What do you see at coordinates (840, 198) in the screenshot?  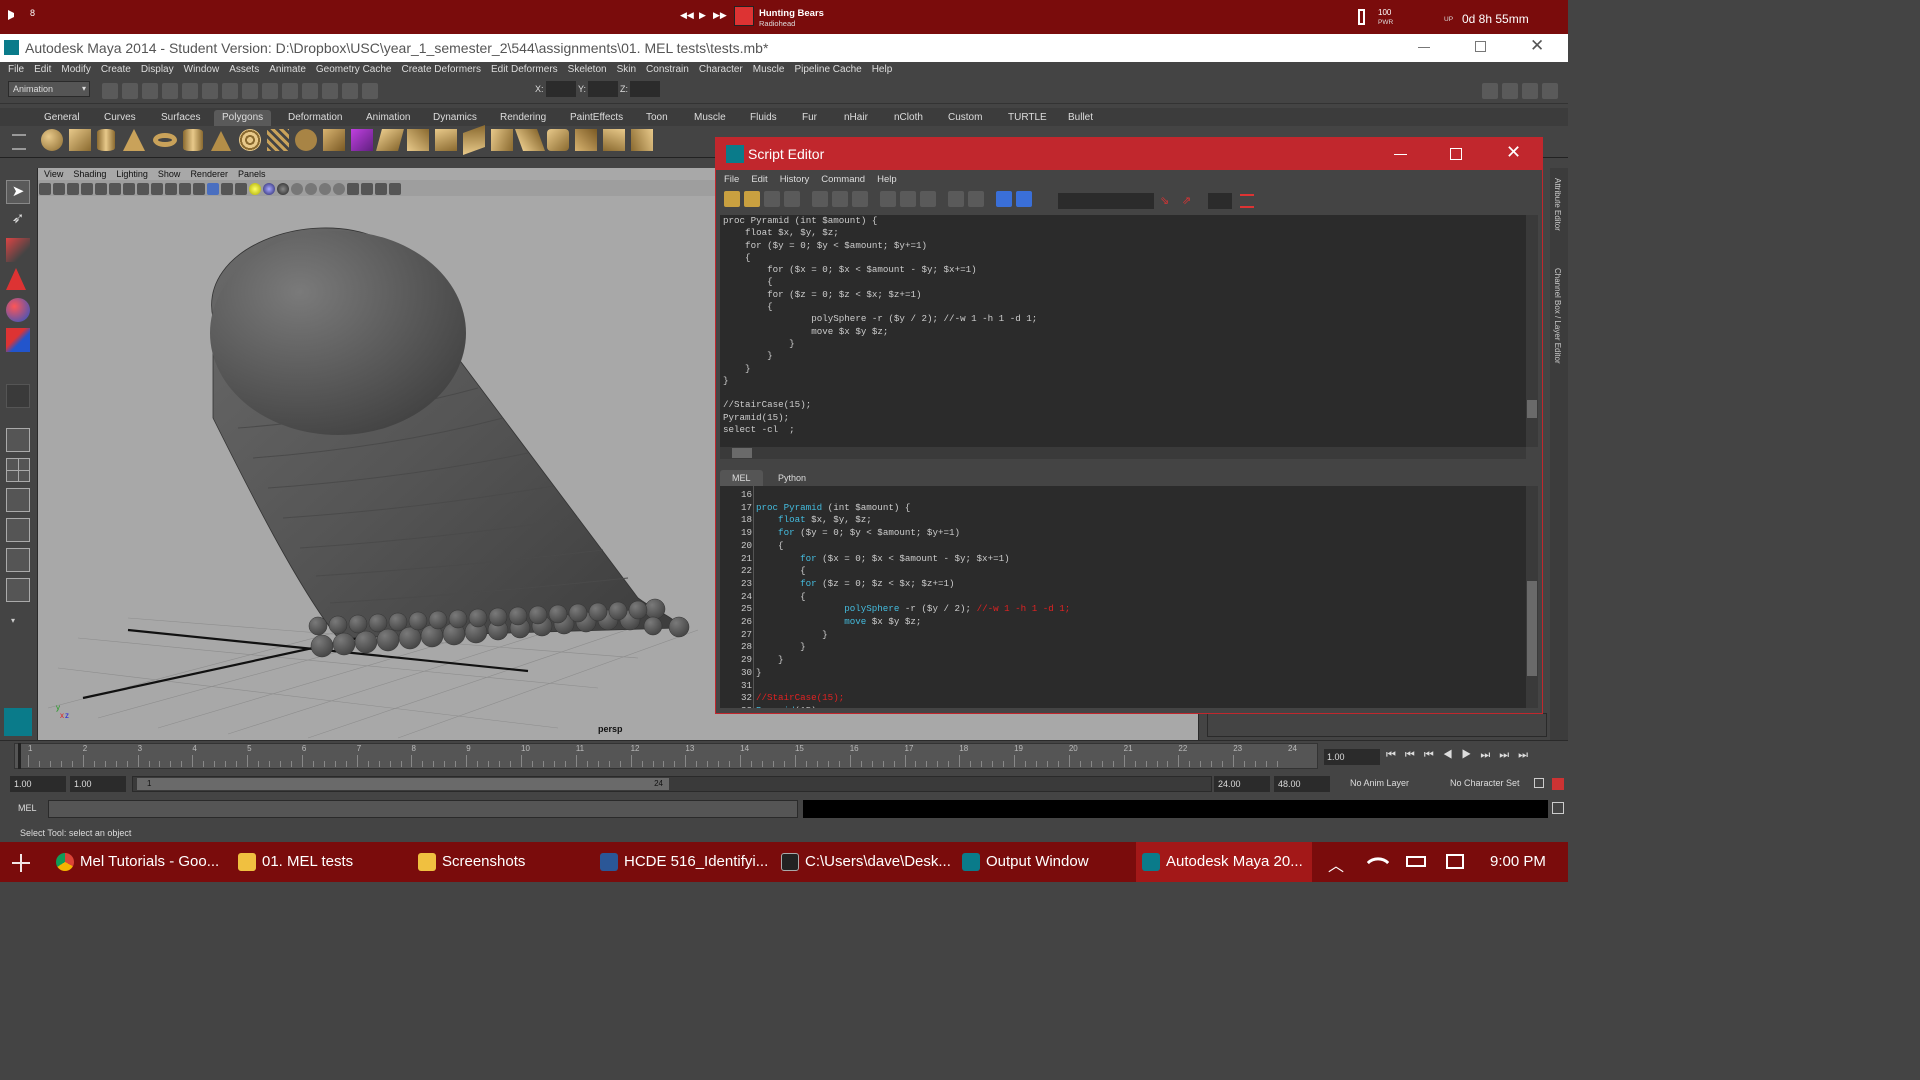 I see `clear-input-icon` at bounding box center [840, 198].